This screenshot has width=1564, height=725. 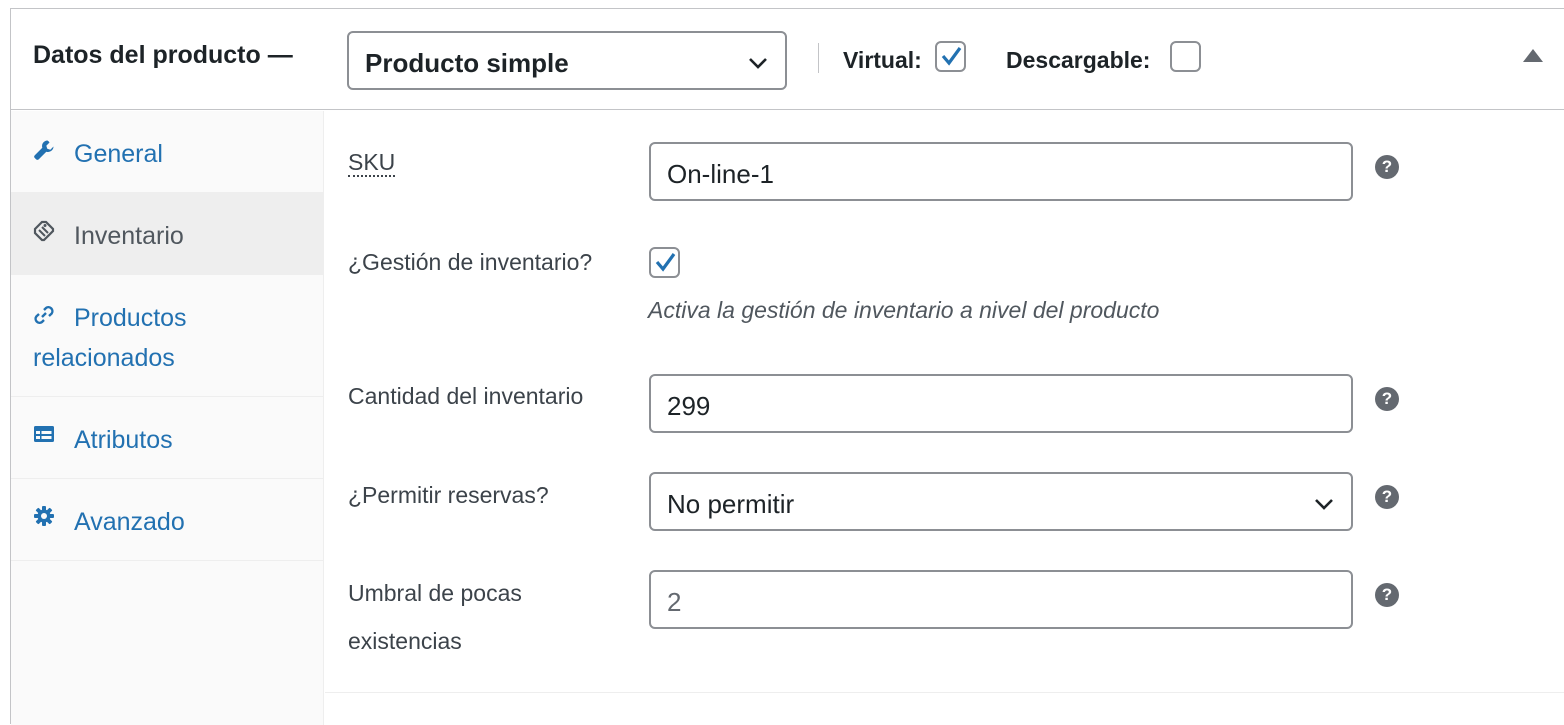 What do you see at coordinates (118, 154) in the screenshot?
I see `tab-general-label: General` at bounding box center [118, 154].